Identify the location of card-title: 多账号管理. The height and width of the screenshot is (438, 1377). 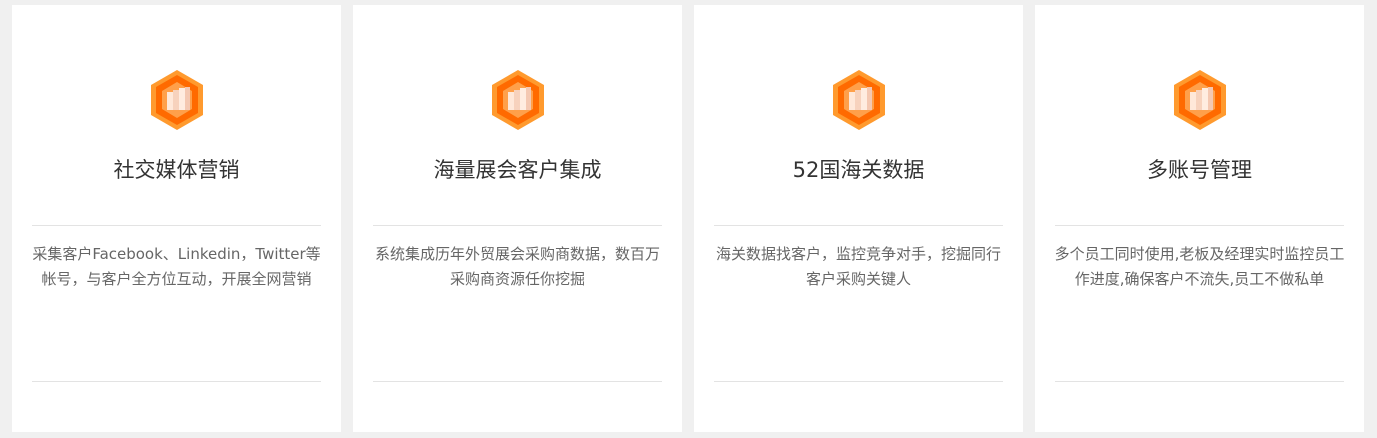
(1199, 170).